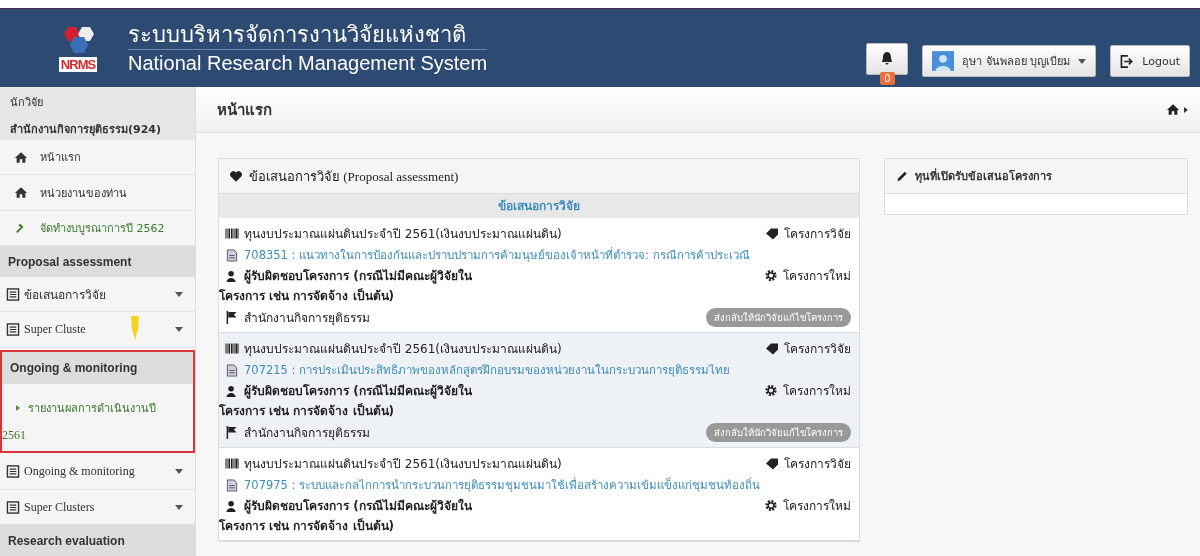  I want to click on notification-count: 0, so click(887, 78).